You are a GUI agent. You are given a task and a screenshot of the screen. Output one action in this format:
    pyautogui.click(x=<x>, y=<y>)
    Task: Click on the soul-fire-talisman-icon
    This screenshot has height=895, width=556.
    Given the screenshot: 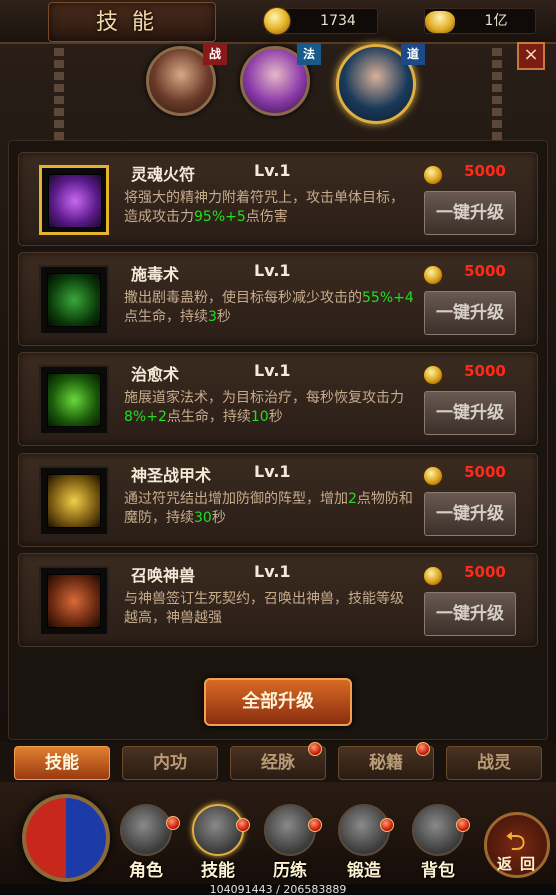 What is the action you would take?
    pyautogui.click(x=75, y=201)
    